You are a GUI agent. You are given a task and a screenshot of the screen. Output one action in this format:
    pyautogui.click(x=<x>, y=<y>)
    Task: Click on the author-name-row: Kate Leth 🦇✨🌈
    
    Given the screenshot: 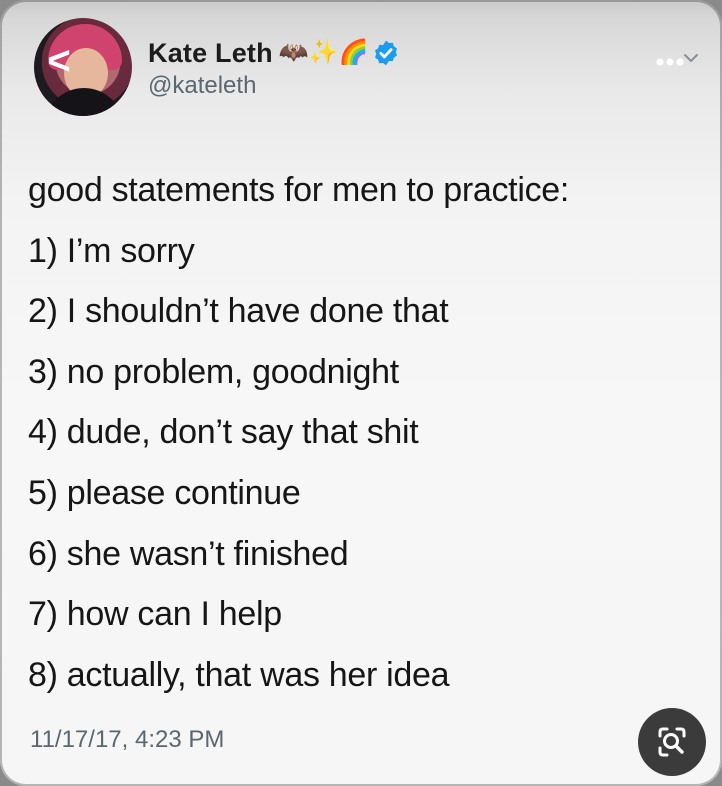 What is the action you would take?
    pyautogui.click(x=274, y=53)
    